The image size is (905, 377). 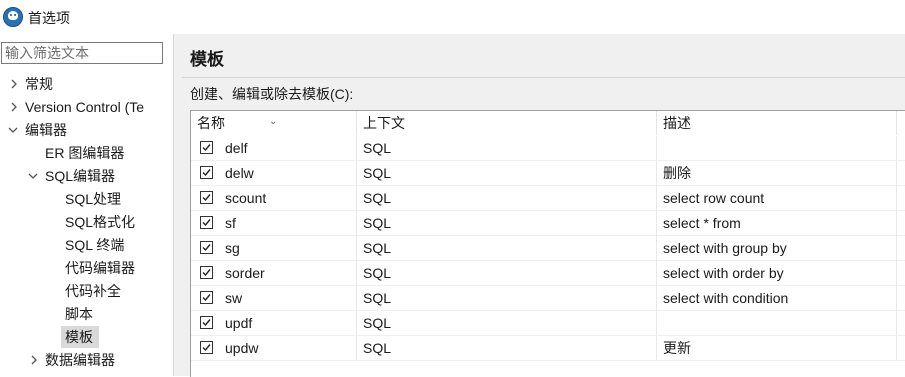 What do you see at coordinates (80, 176) in the screenshot?
I see `tree-item-label: SQL编辑器` at bounding box center [80, 176].